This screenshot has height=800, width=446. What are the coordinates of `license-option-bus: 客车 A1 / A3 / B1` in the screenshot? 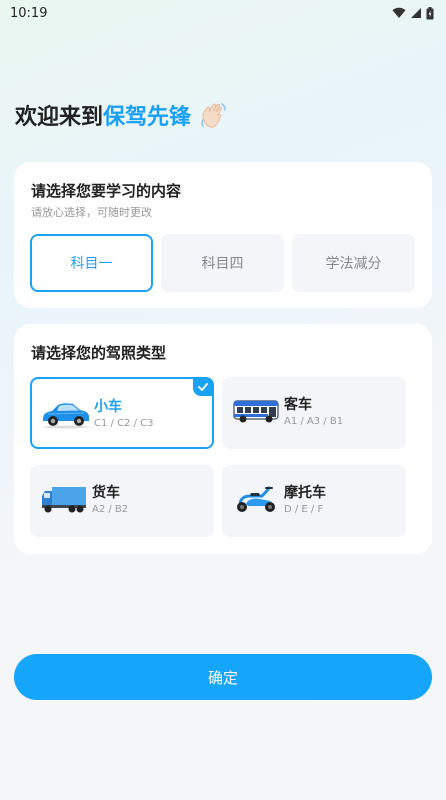 It's located at (314, 413).